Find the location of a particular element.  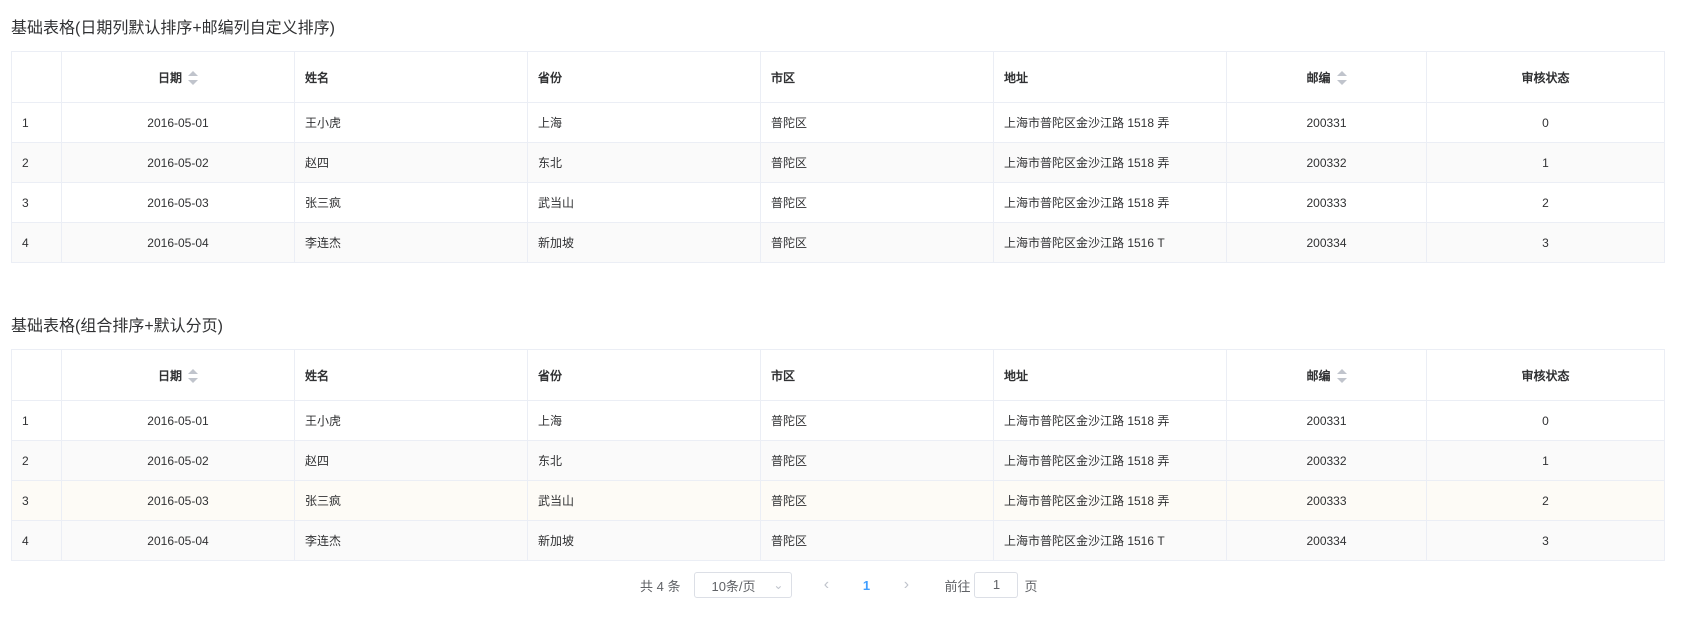

goto-suffix: 页 is located at coordinates (1031, 586).